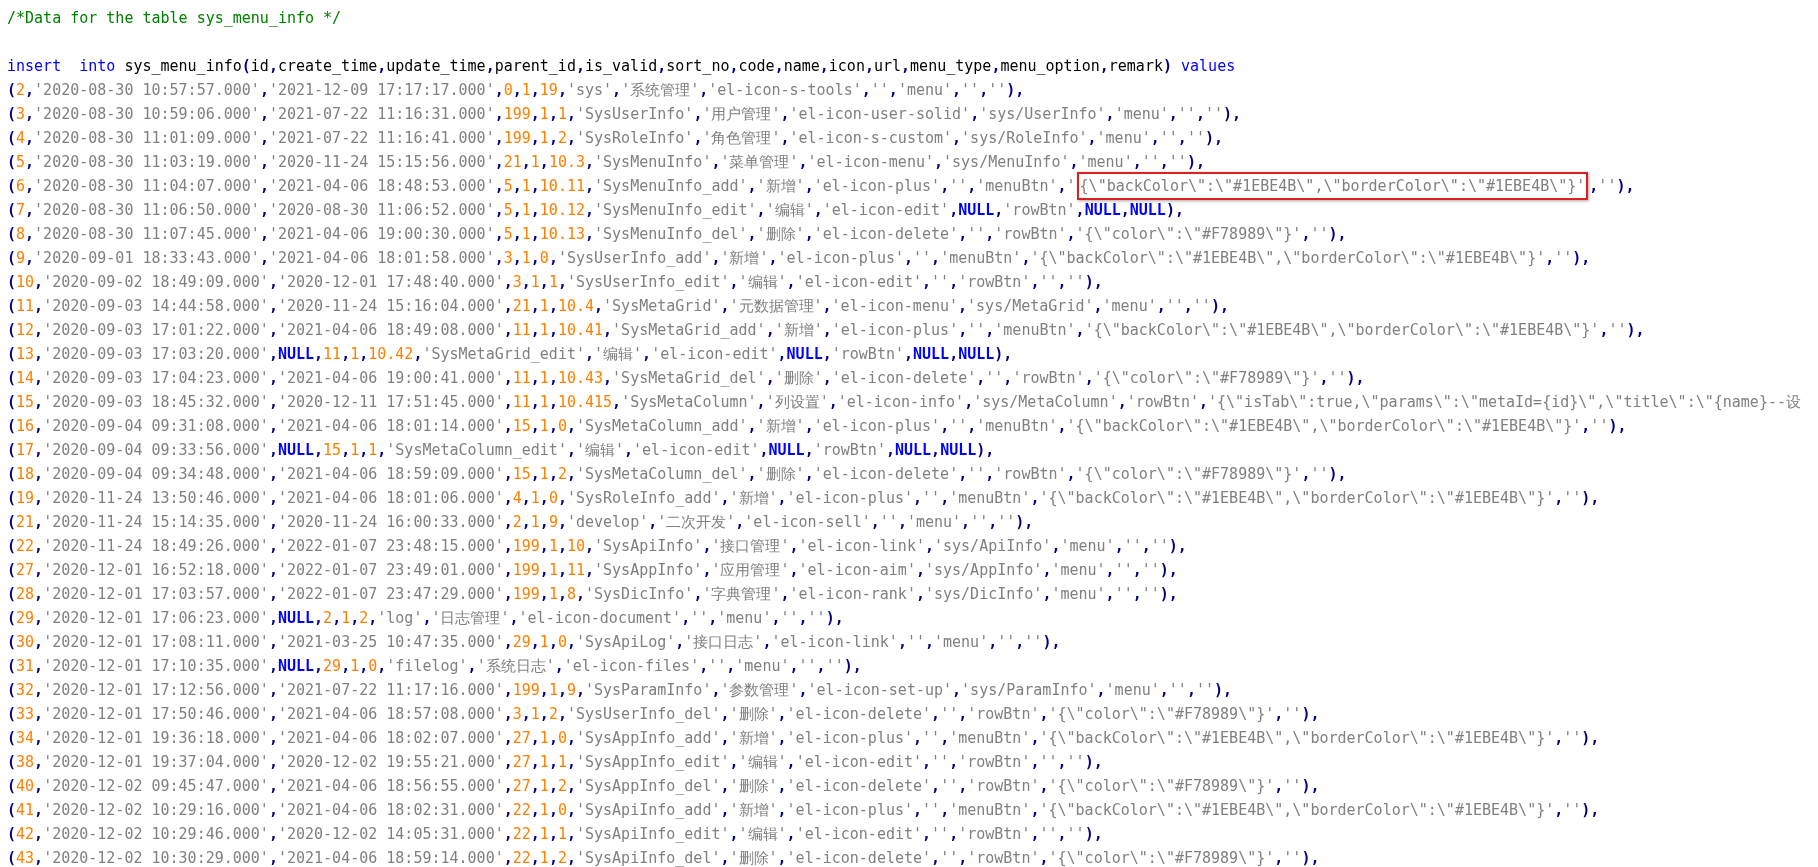  What do you see at coordinates (606, 162) in the screenshot?
I see `code-line: (5,'2020-08-30 11:03:19.000','2020-11-24 15:15:56.000',21,1,10.3,'SysMenuInfo','菜单管理','el-icon-menu','sys/MenuInfo','menu','',''),` at bounding box center [606, 162].